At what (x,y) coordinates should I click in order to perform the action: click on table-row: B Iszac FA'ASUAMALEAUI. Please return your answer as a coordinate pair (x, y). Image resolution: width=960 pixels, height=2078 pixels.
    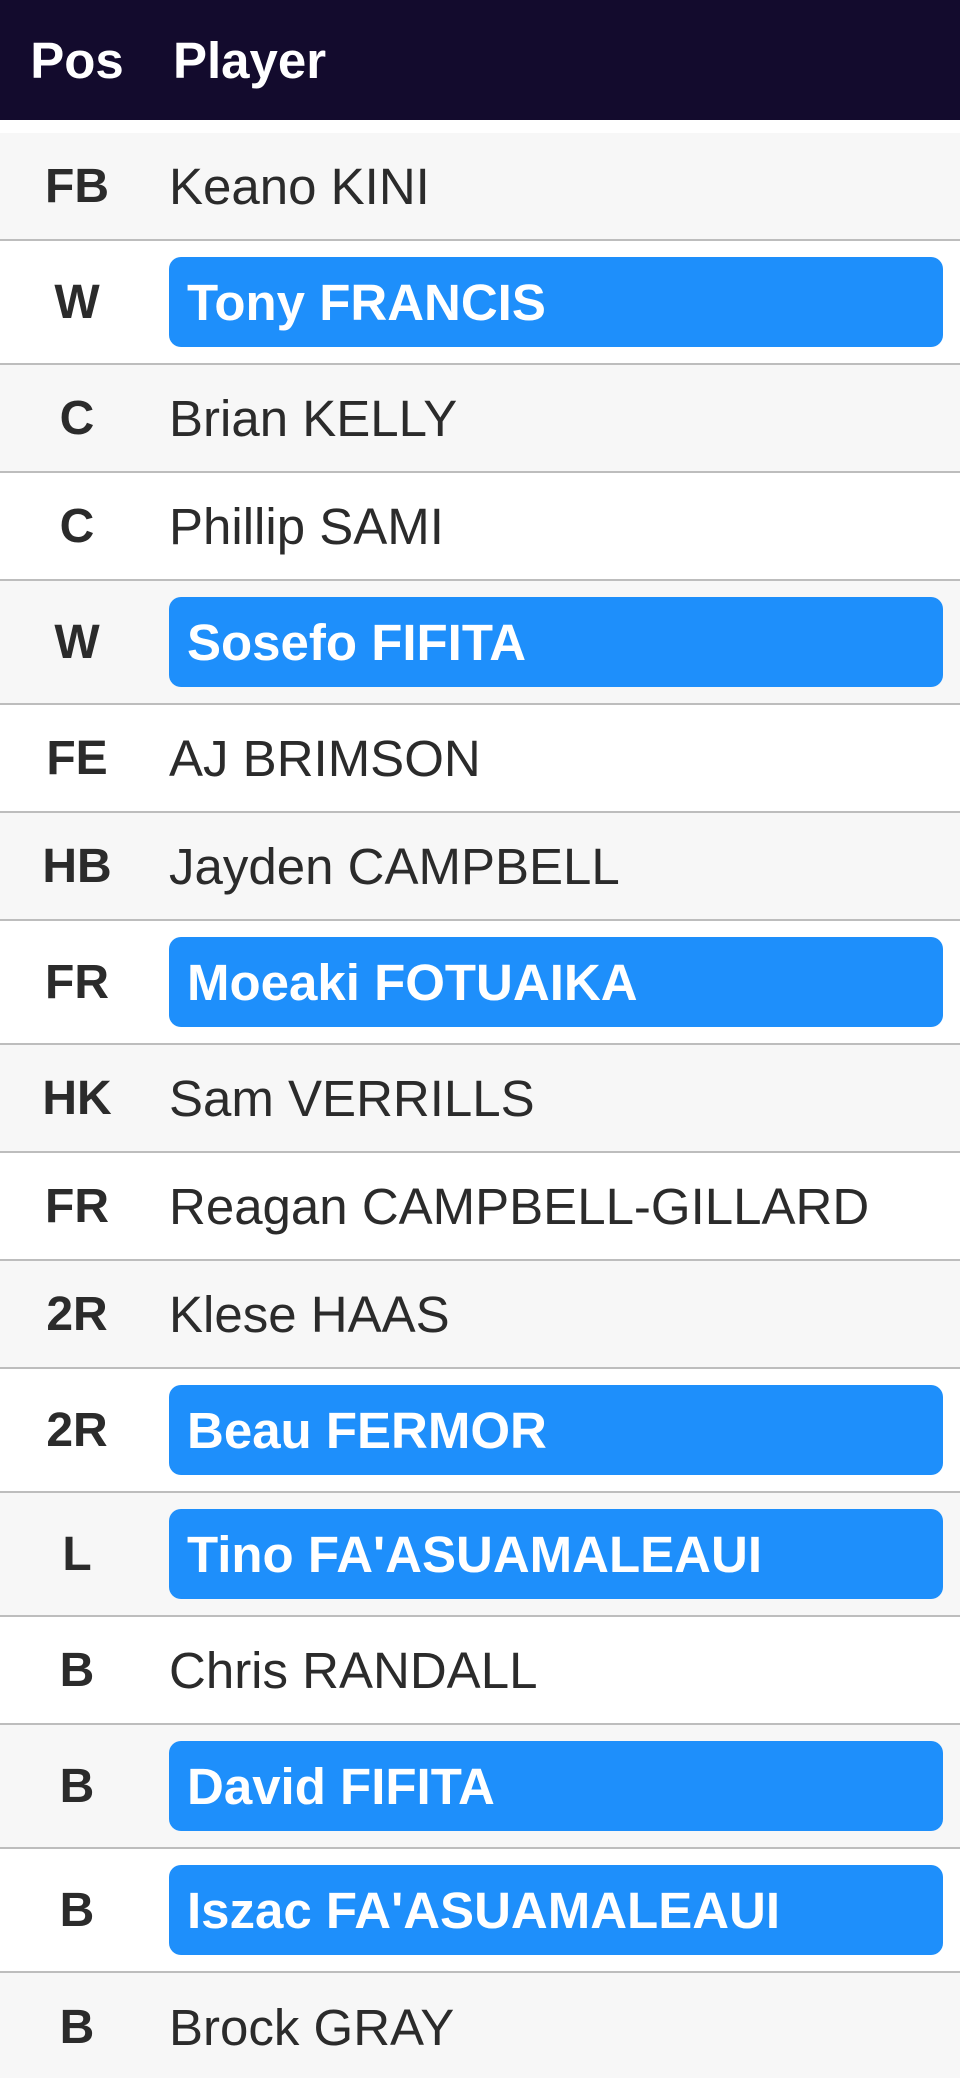
    Looking at the image, I should click on (480, 1911).